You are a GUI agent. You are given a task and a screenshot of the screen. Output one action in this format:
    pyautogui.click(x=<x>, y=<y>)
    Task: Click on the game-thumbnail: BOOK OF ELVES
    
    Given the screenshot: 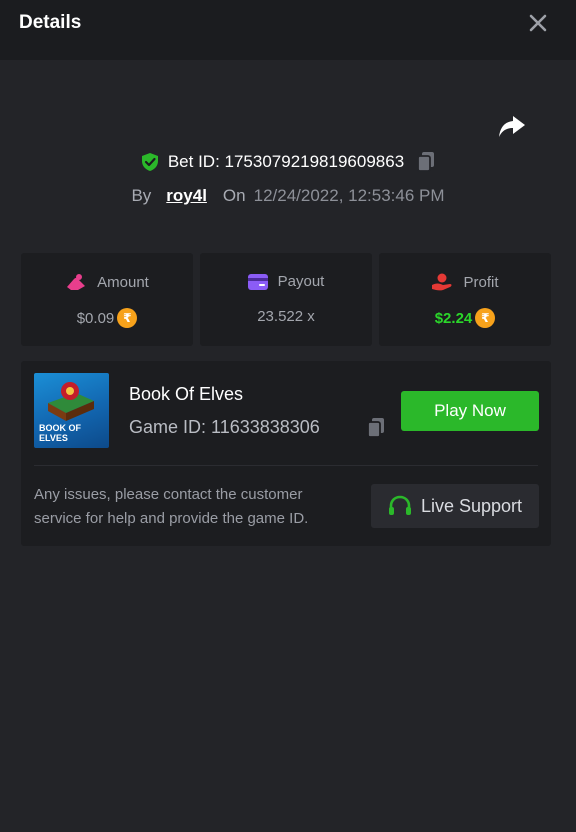 What is the action you would take?
    pyautogui.click(x=71, y=410)
    